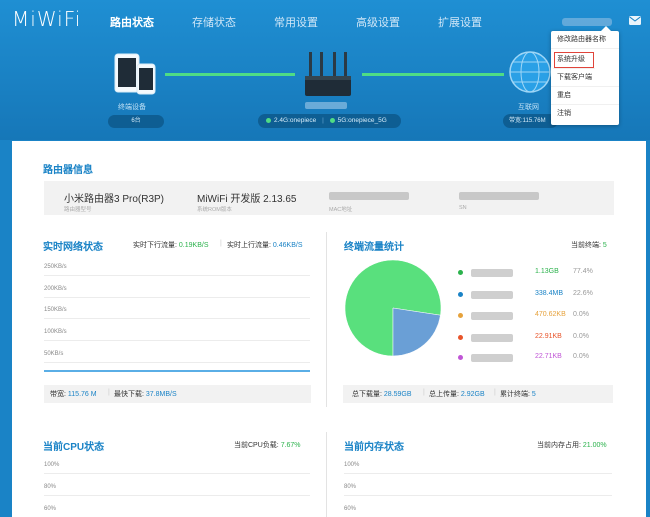 The image size is (650, 517). I want to click on memory-usage: 当前内存占用: 21.00%, so click(572, 445).